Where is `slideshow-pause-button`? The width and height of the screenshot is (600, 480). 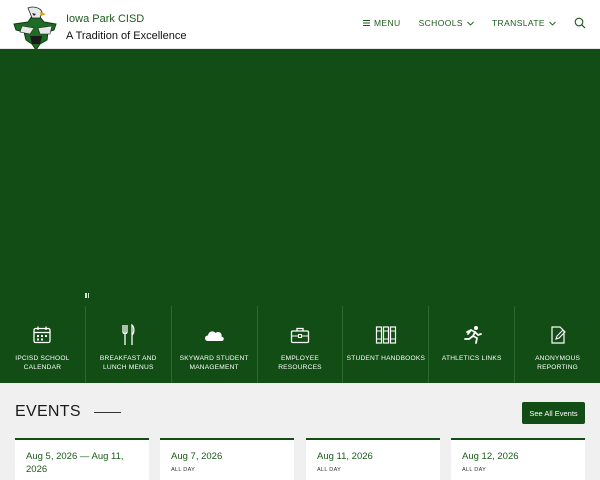 slideshow-pause-button is located at coordinates (87, 296).